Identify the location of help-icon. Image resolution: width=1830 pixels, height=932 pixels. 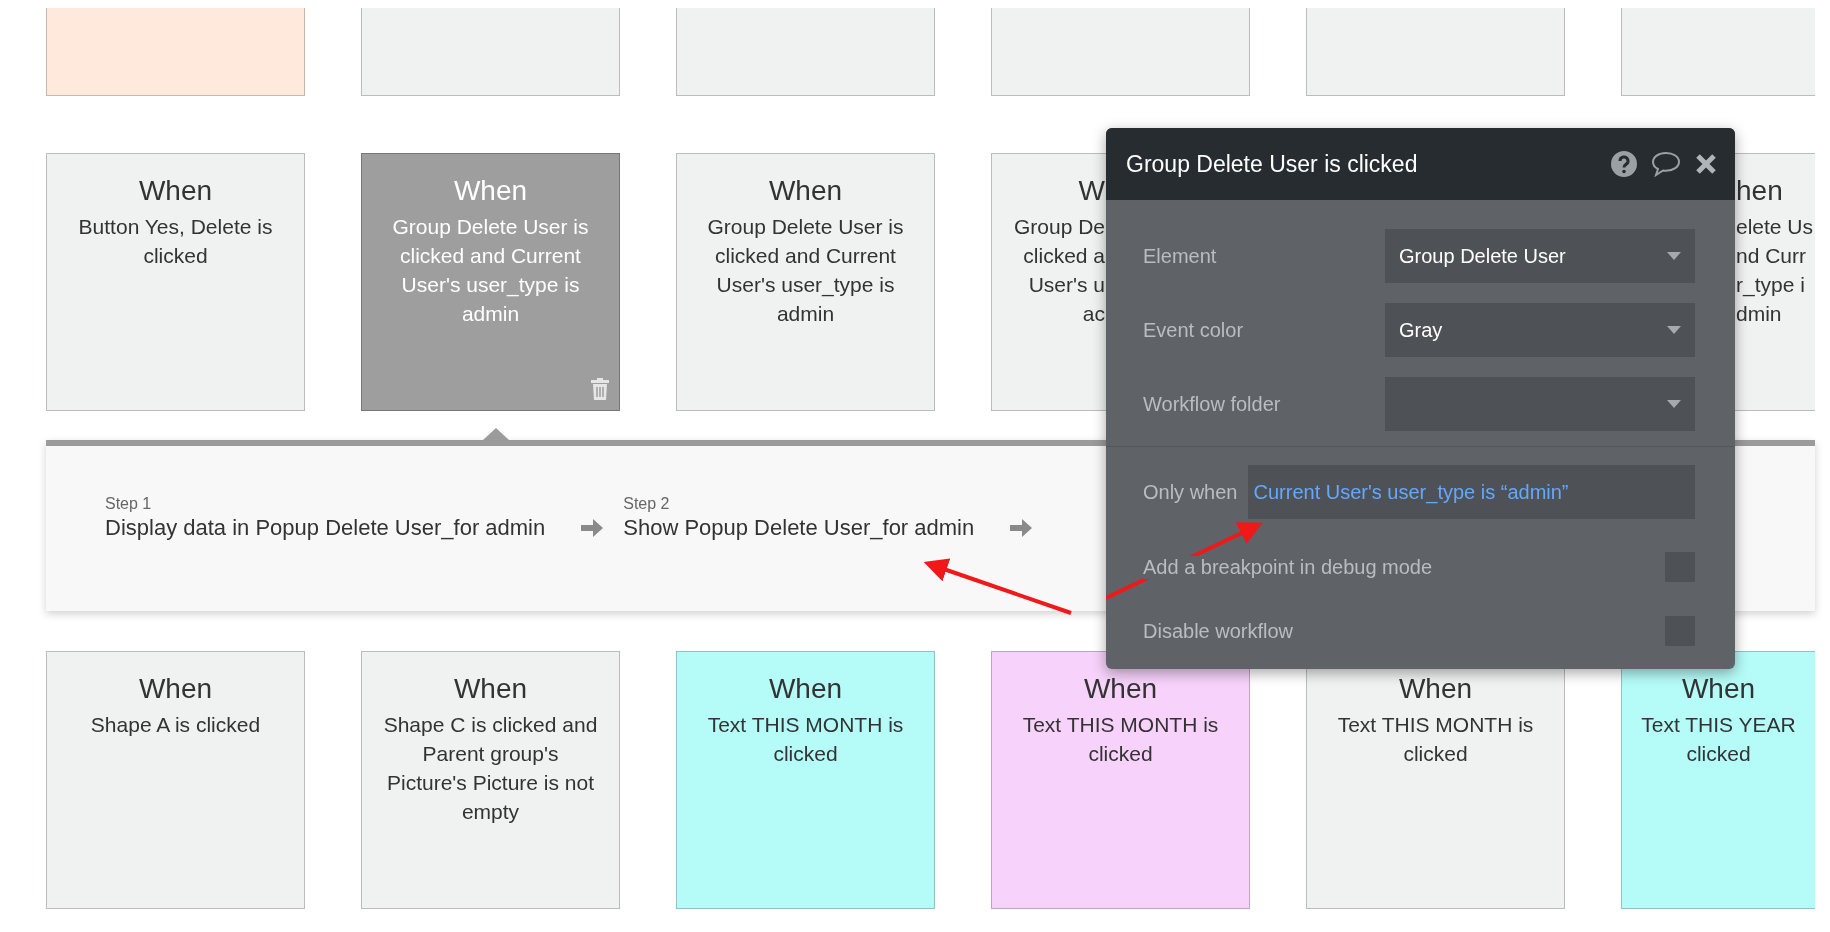
(1624, 164).